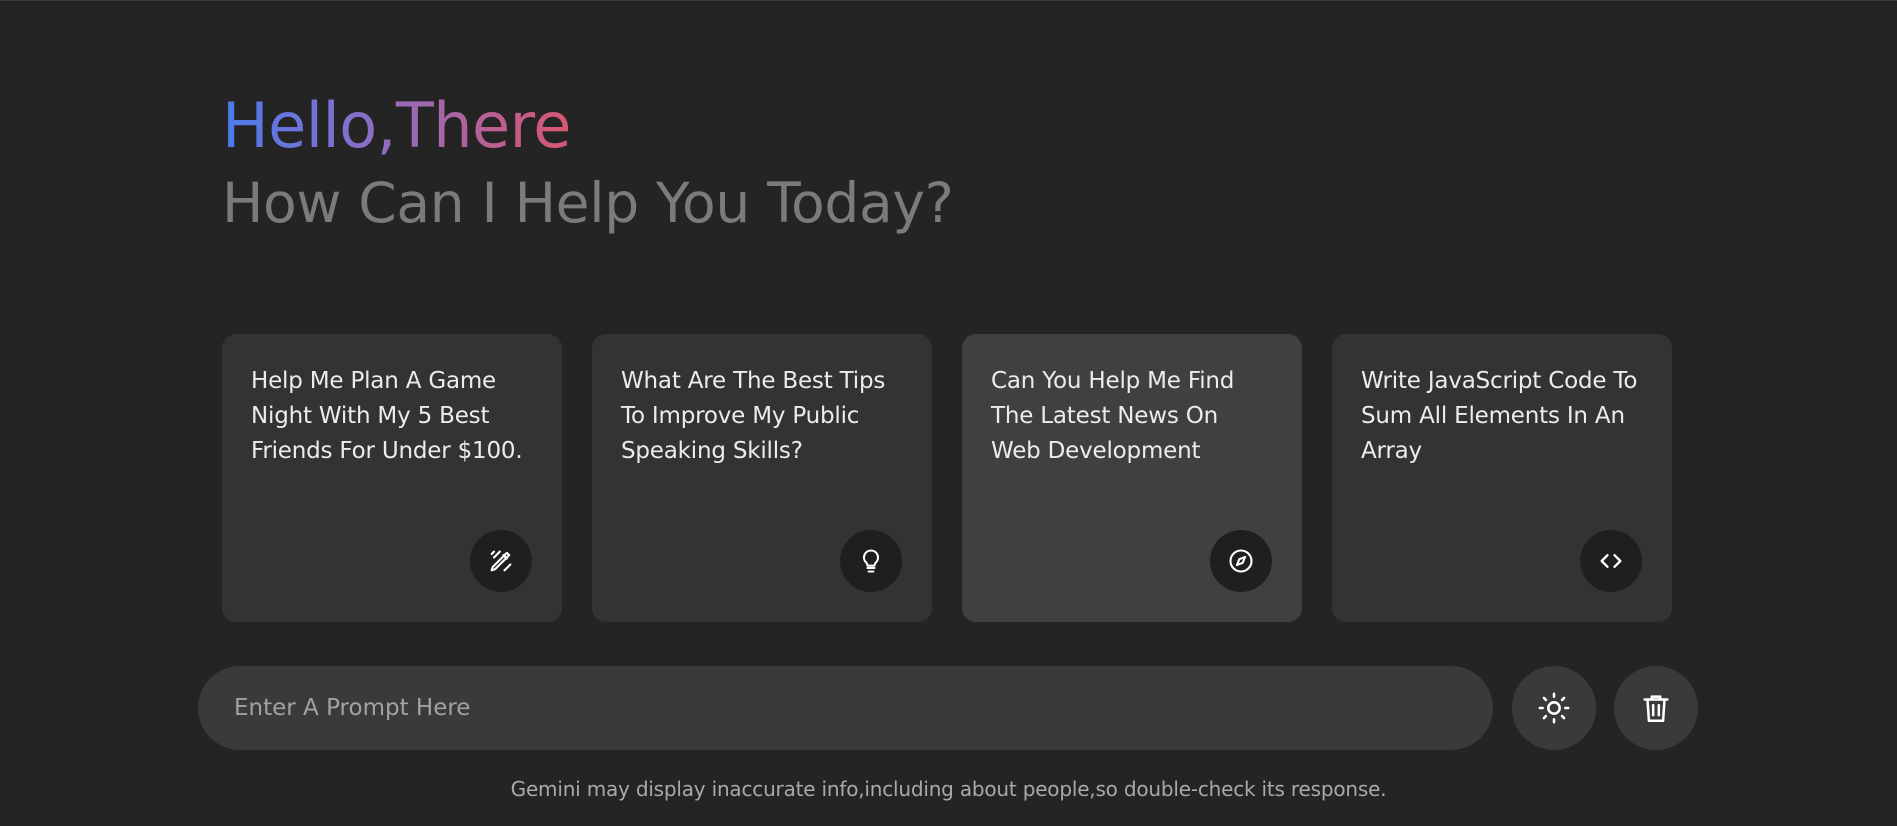 The width and height of the screenshot is (1897, 826). I want to click on theme-toggle-button, so click(1554, 708).